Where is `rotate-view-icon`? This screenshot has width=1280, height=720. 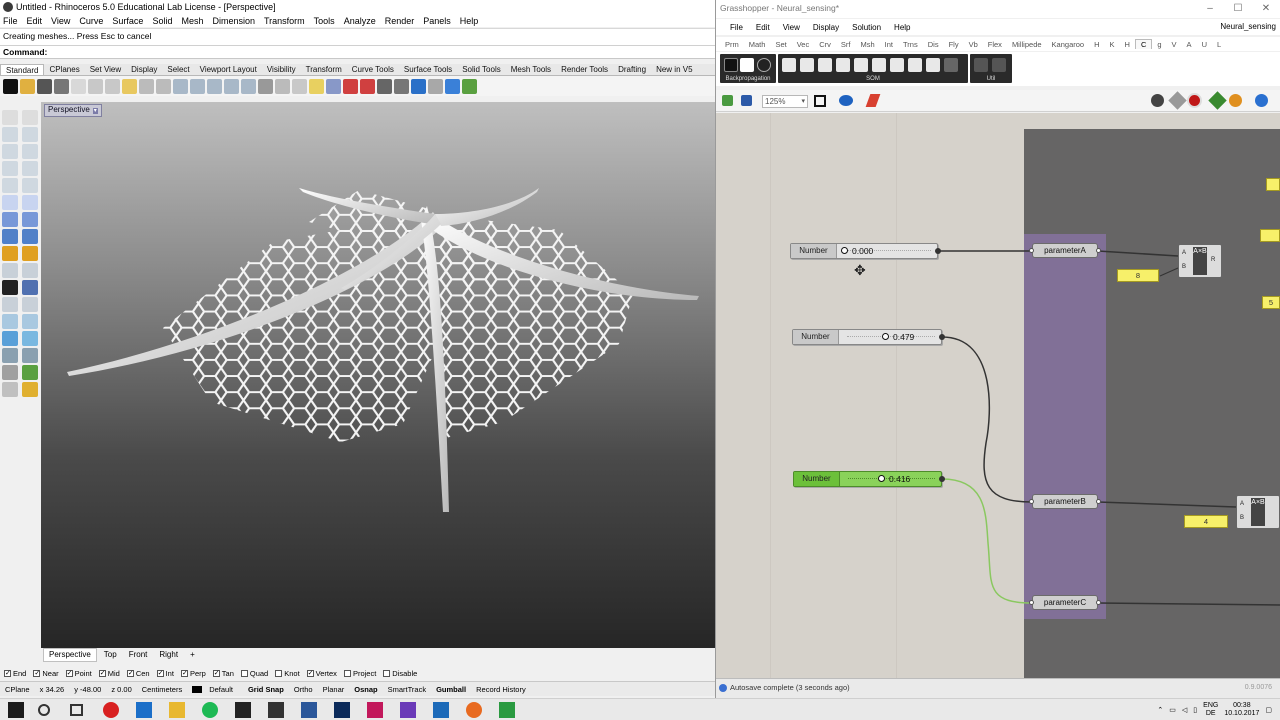
rotate-view-icon is located at coordinates (180, 86).